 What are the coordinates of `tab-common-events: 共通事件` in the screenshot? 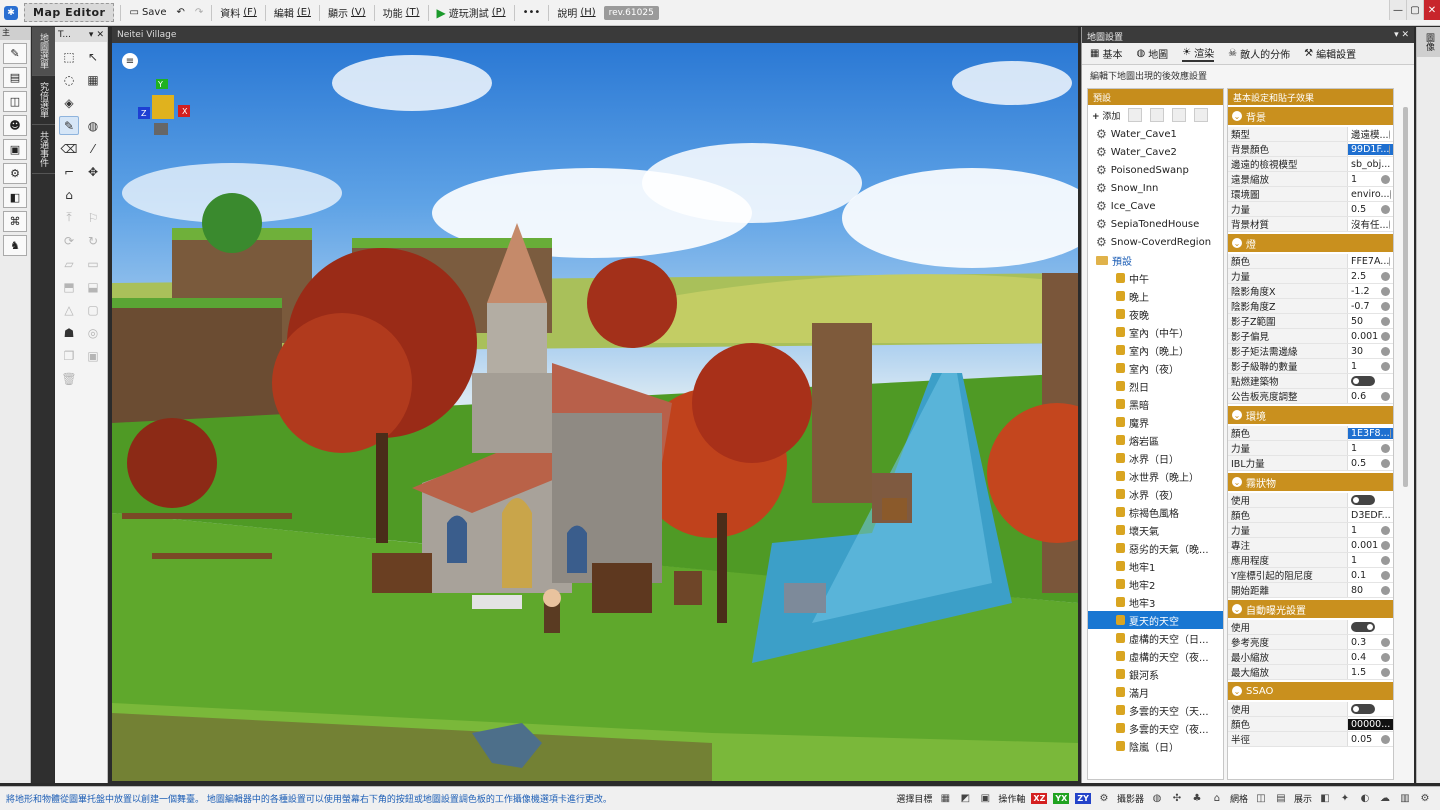 It's located at (43, 149).